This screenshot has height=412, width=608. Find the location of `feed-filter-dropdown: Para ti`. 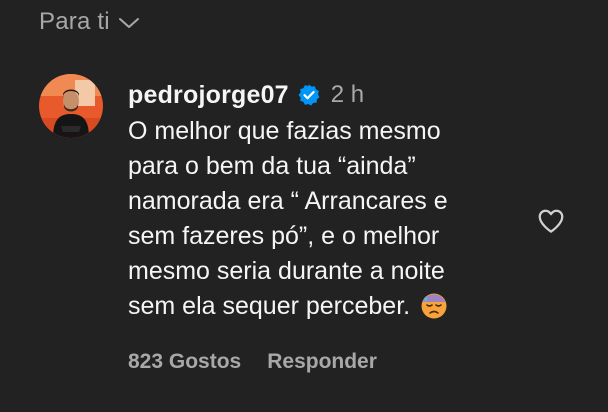

feed-filter-dropdown: Para ti is located at coordinates (89, 22).